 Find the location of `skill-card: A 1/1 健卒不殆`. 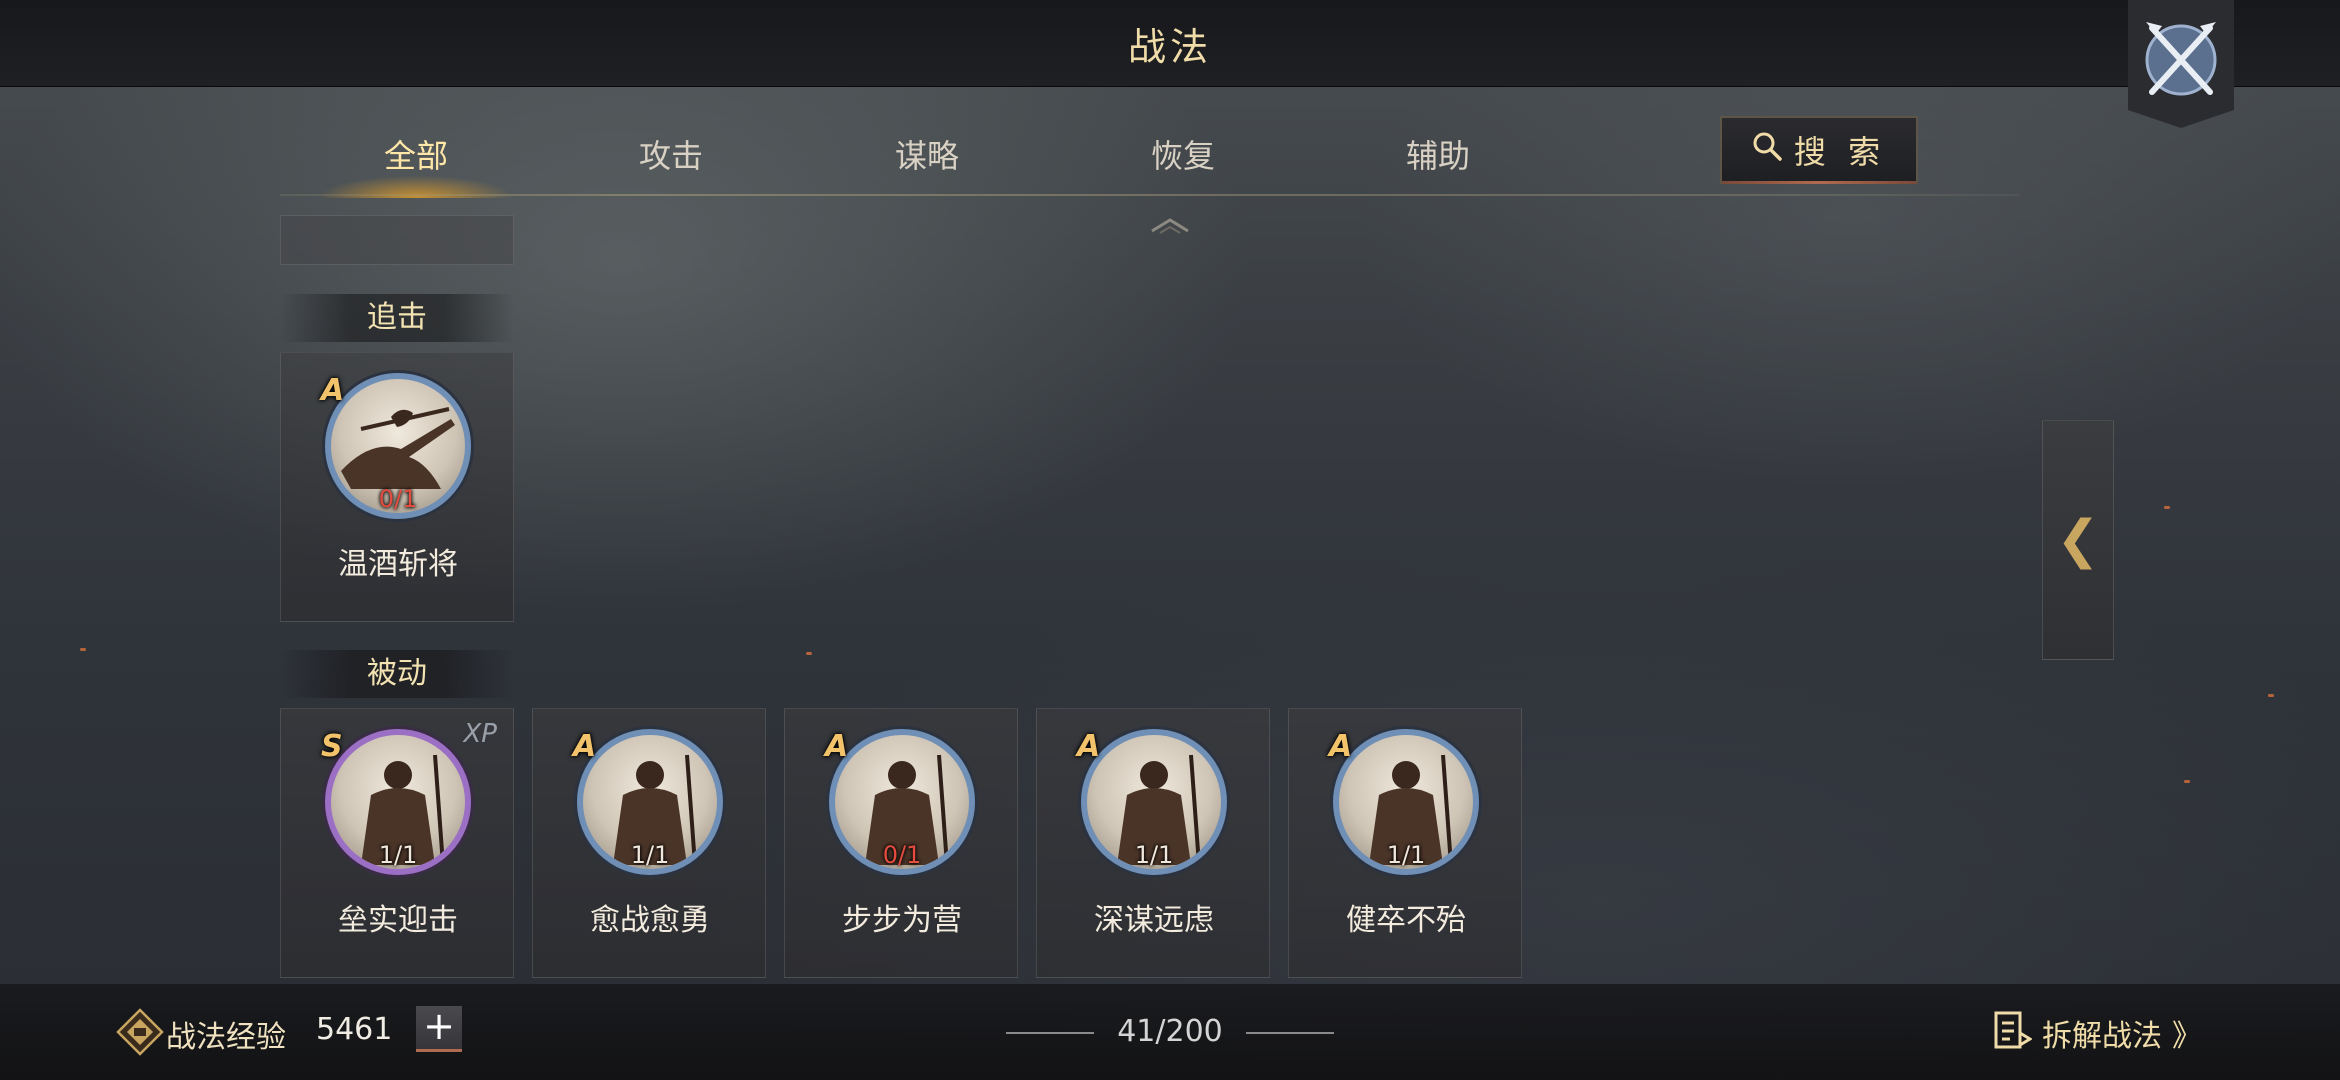

skill-card: A 1/1 健卒不殆 is located at coordinates (1405, 843).